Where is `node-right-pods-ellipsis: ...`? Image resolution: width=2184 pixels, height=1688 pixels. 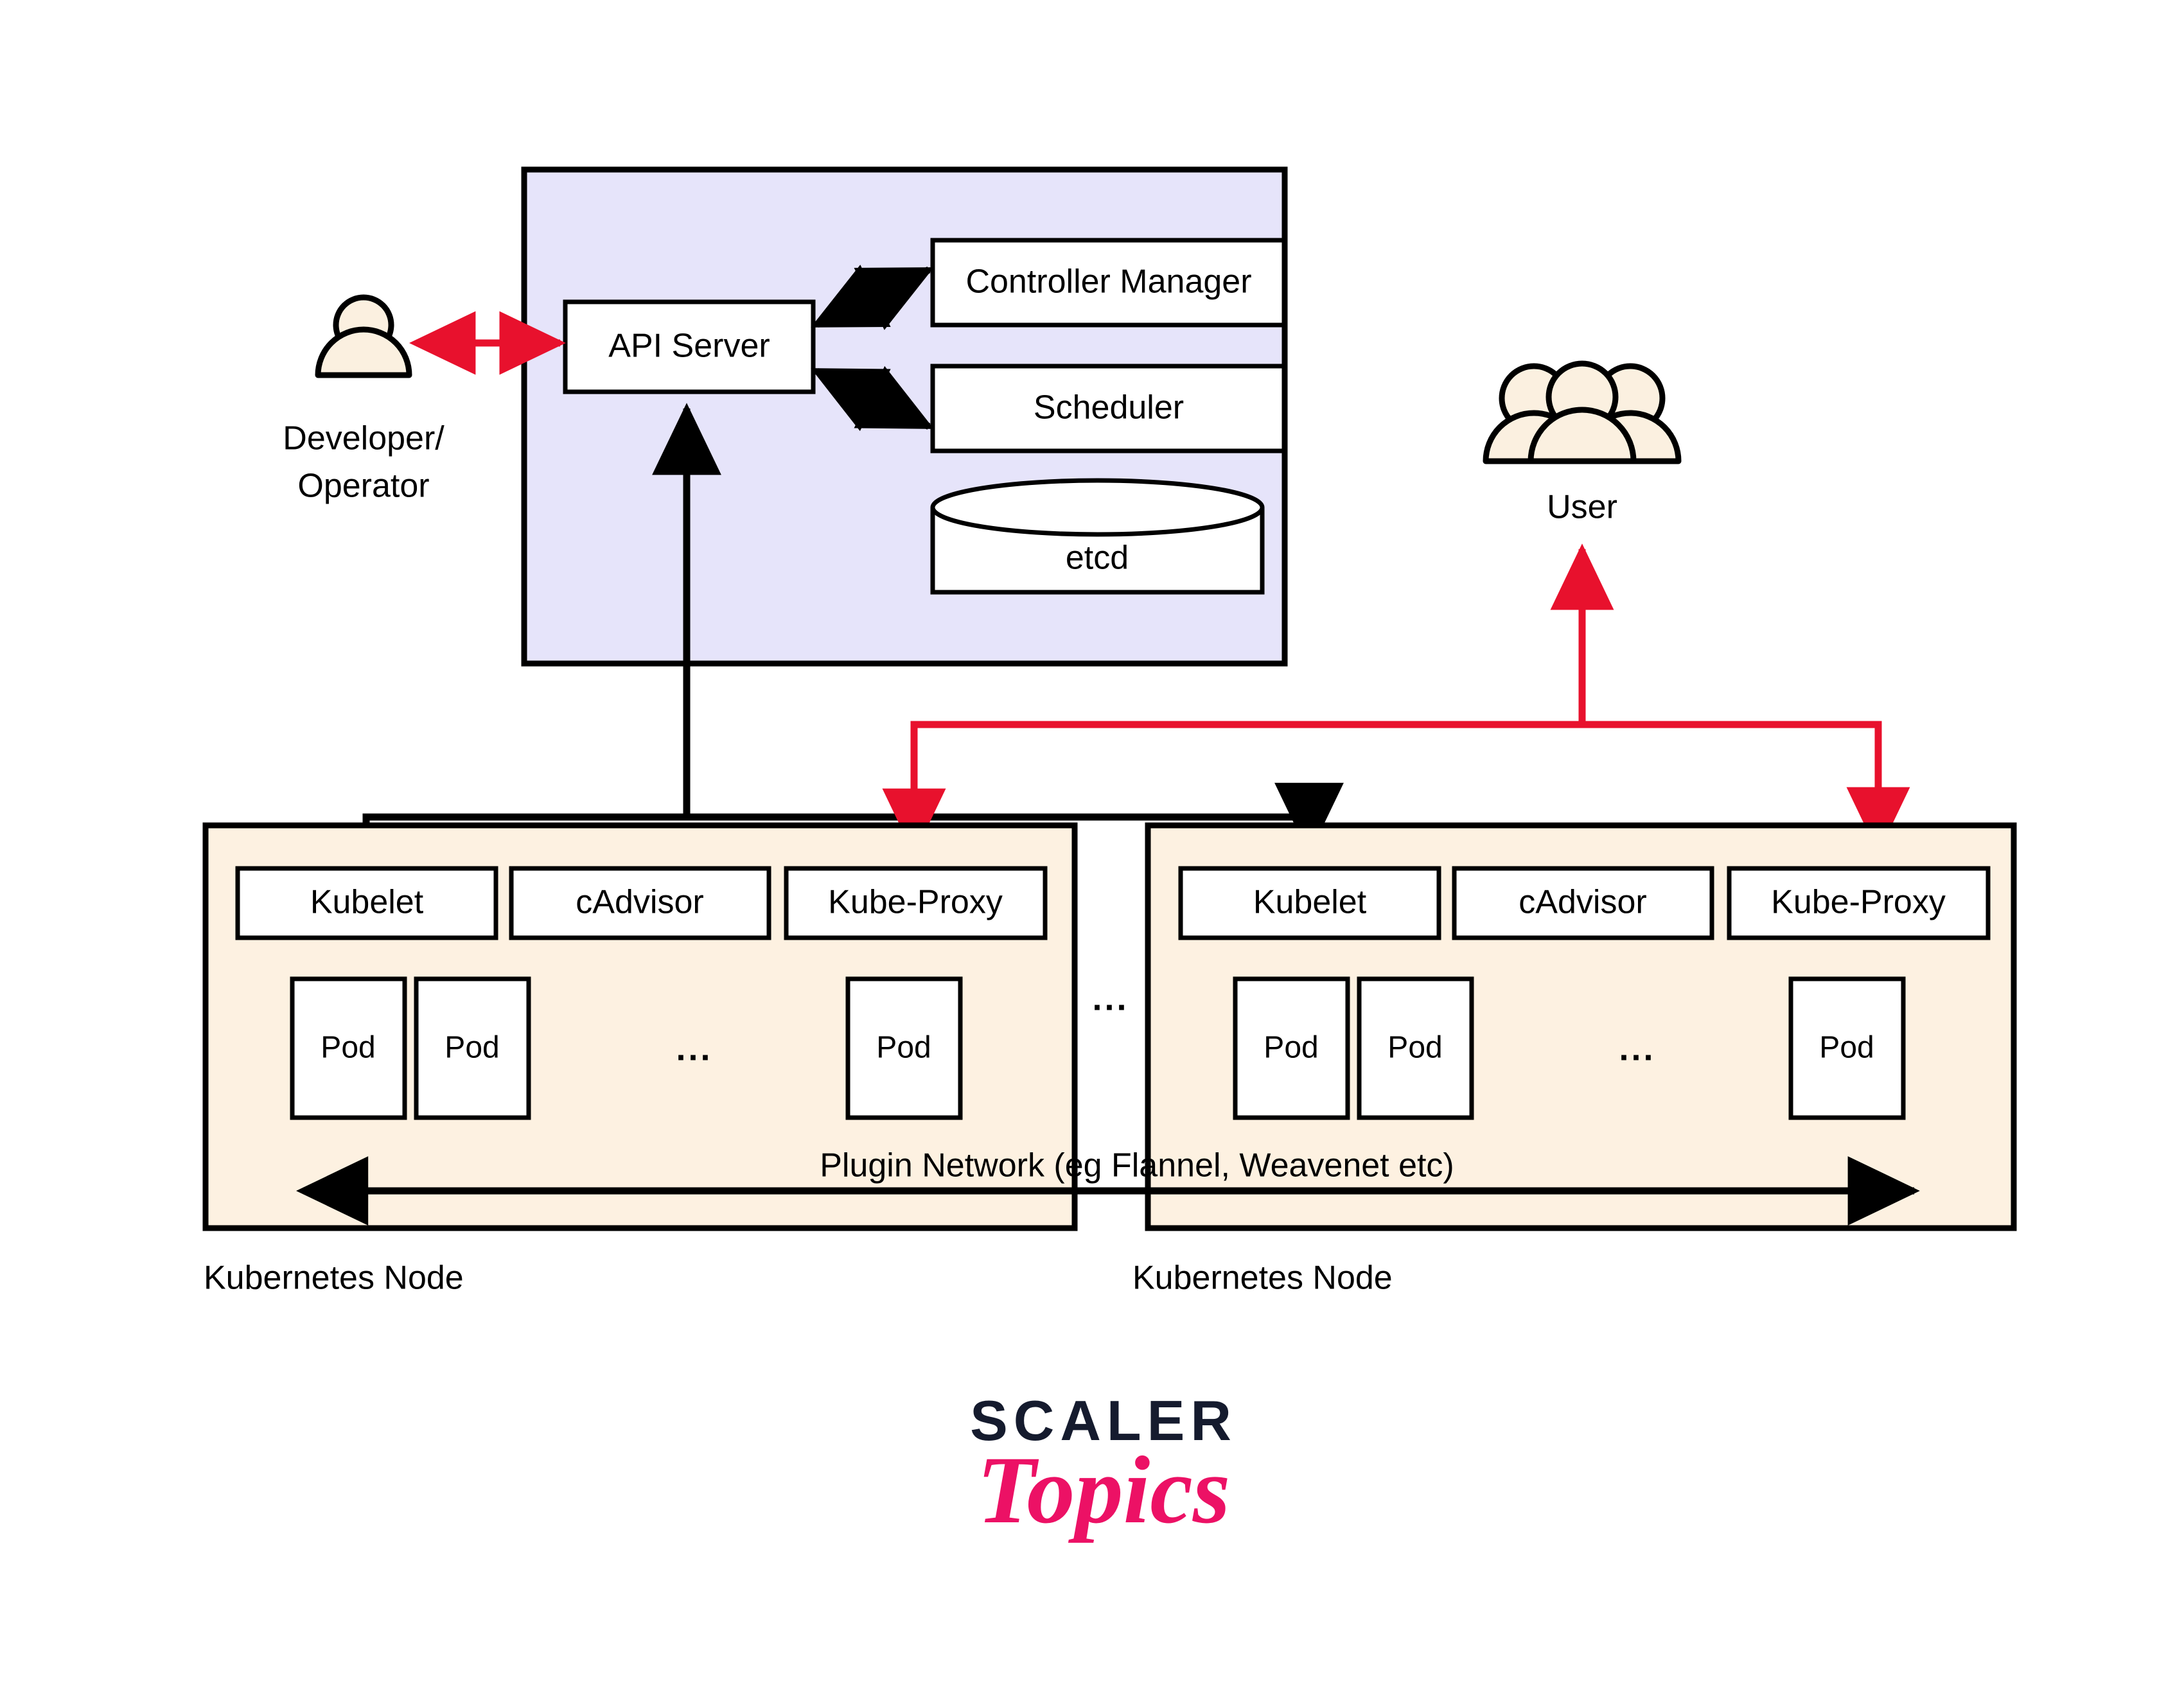
node-right-pods-ellipsis: ... is located at coordinates (1637, 1048).